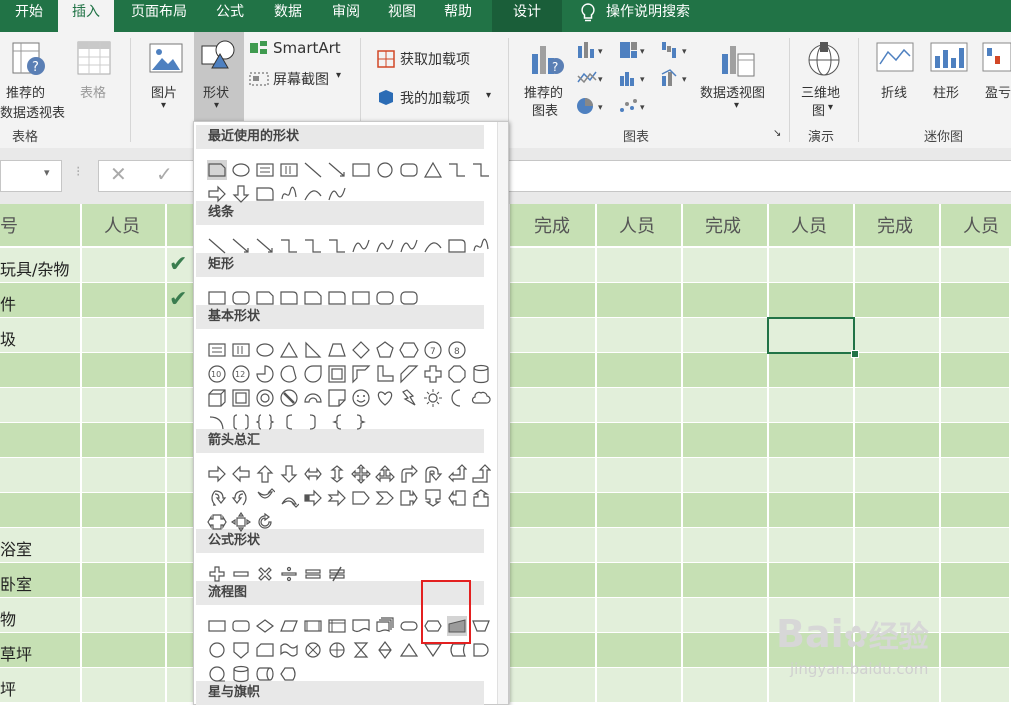  Describe the element at coordinates (640, 225) in the screenshot. I see `header-cell: 人员` at that location.